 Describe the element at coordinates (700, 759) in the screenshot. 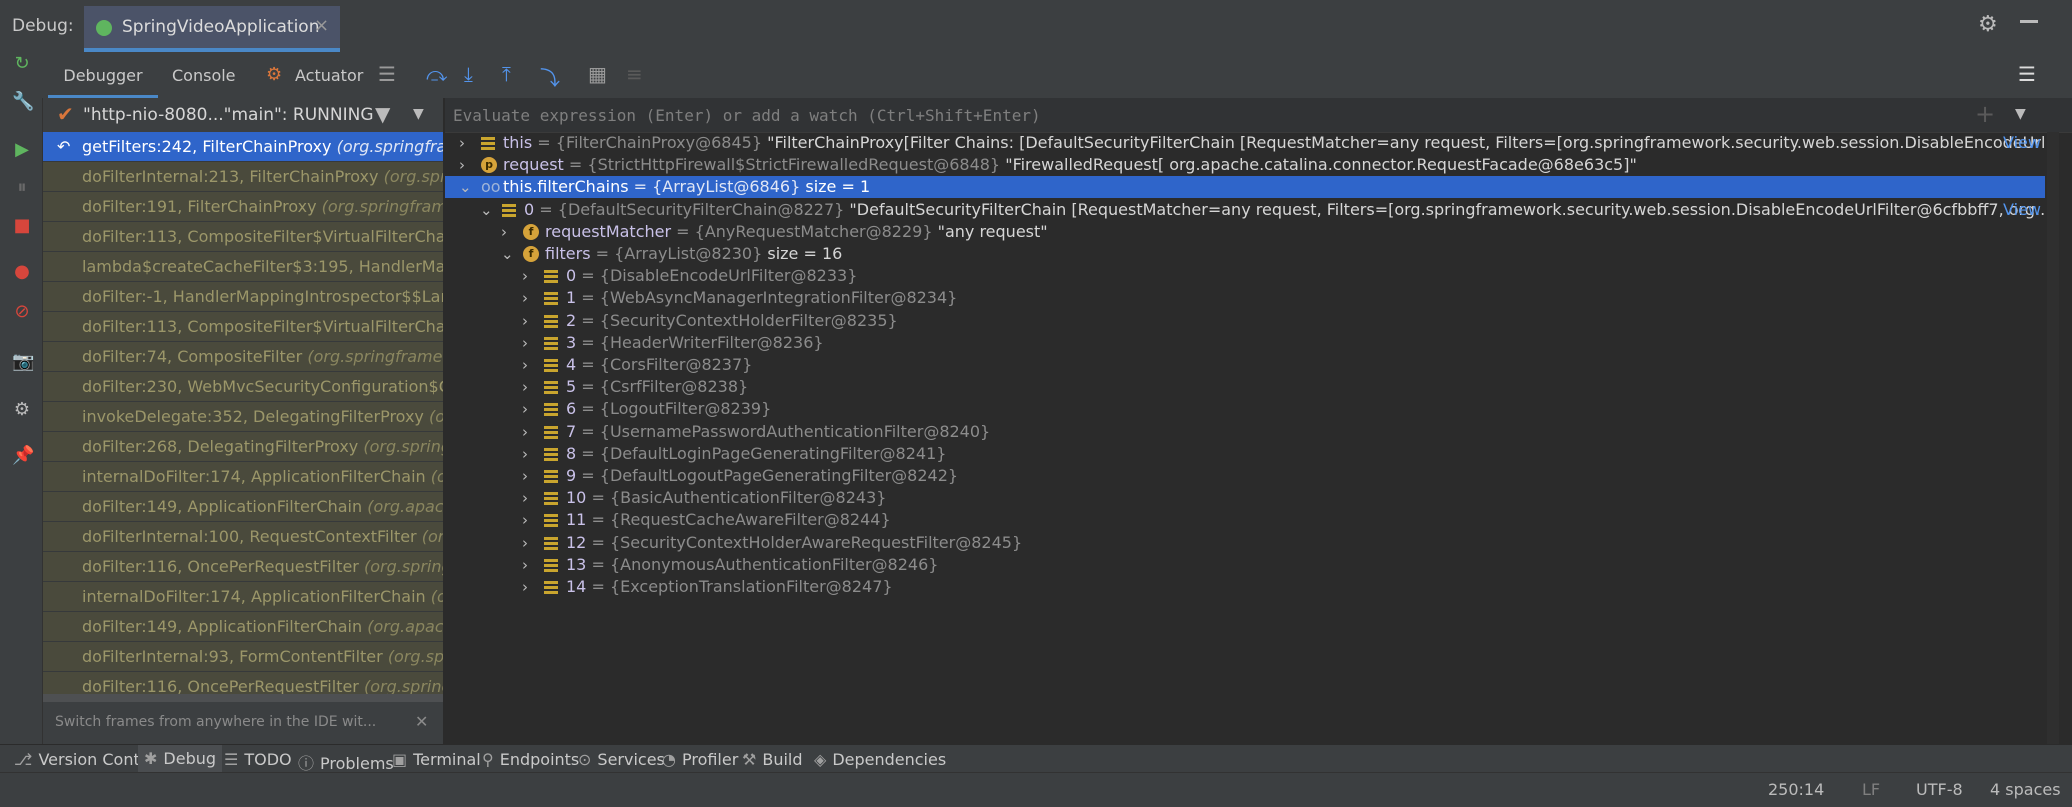

I see `tab-profiler: ◔ Profiler` at that location.